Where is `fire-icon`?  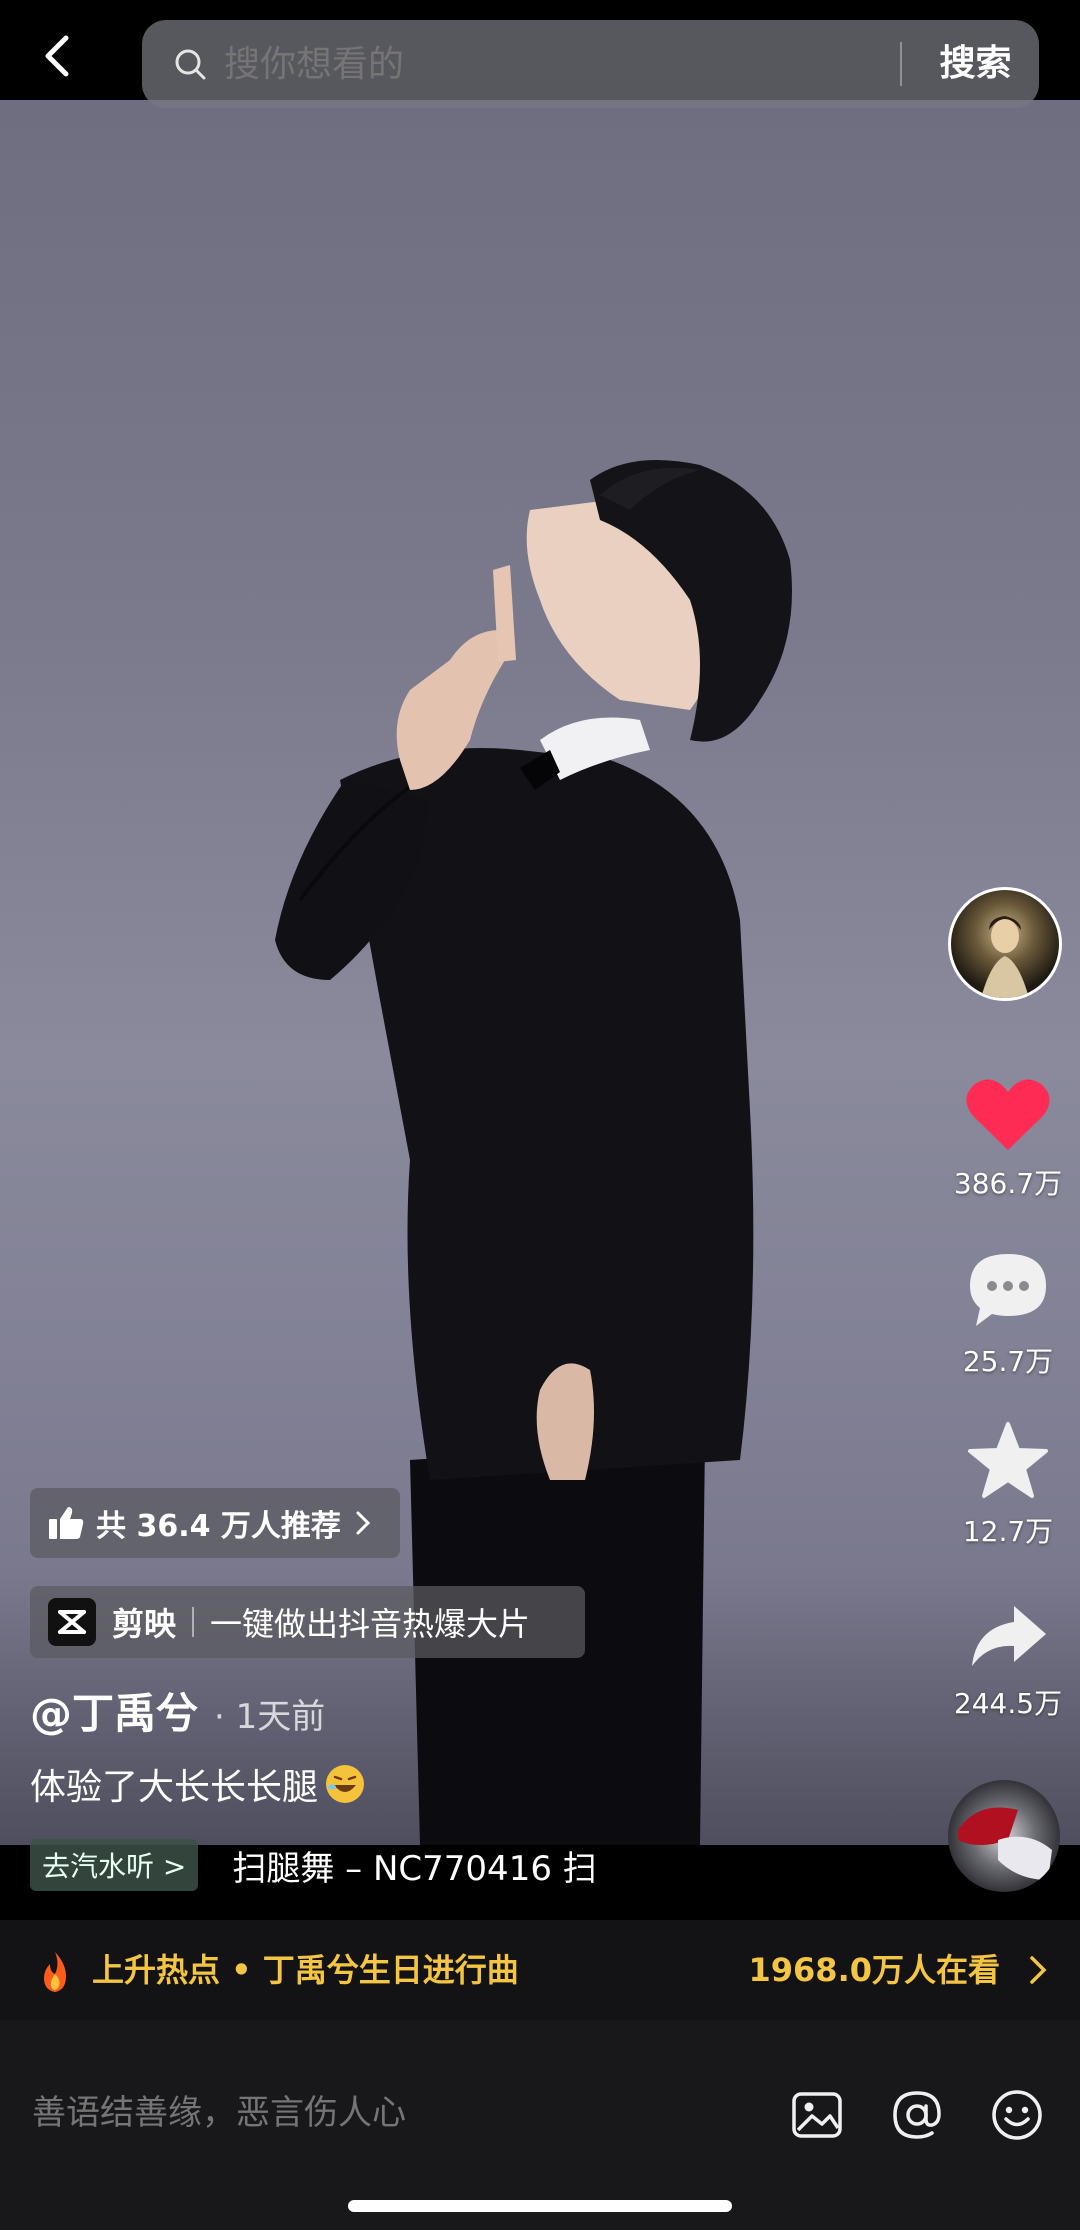 fire-icon is located at coordinates (55, 1972).